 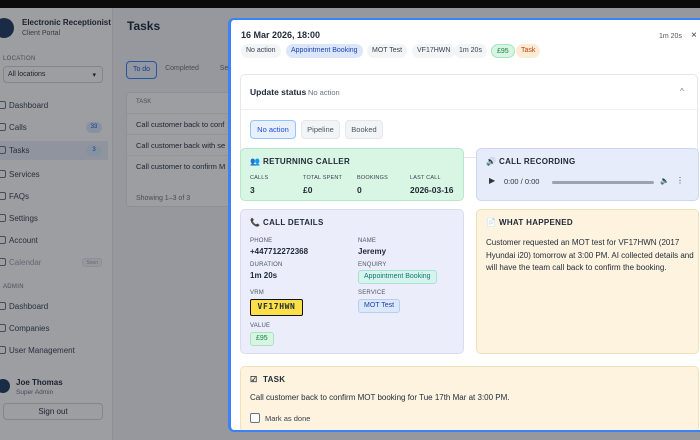 I want to click on screen-top-strip, so click(x=350, y=4).